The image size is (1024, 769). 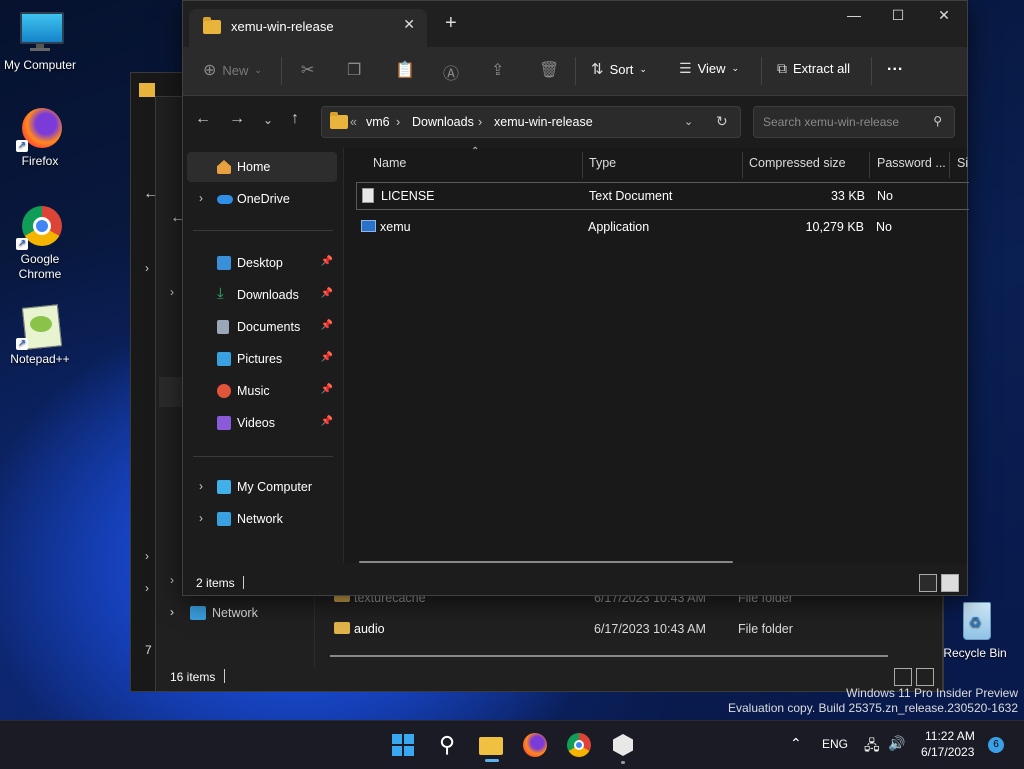 I want to click on search-icon: ⚲, so click(x=937, y=121).